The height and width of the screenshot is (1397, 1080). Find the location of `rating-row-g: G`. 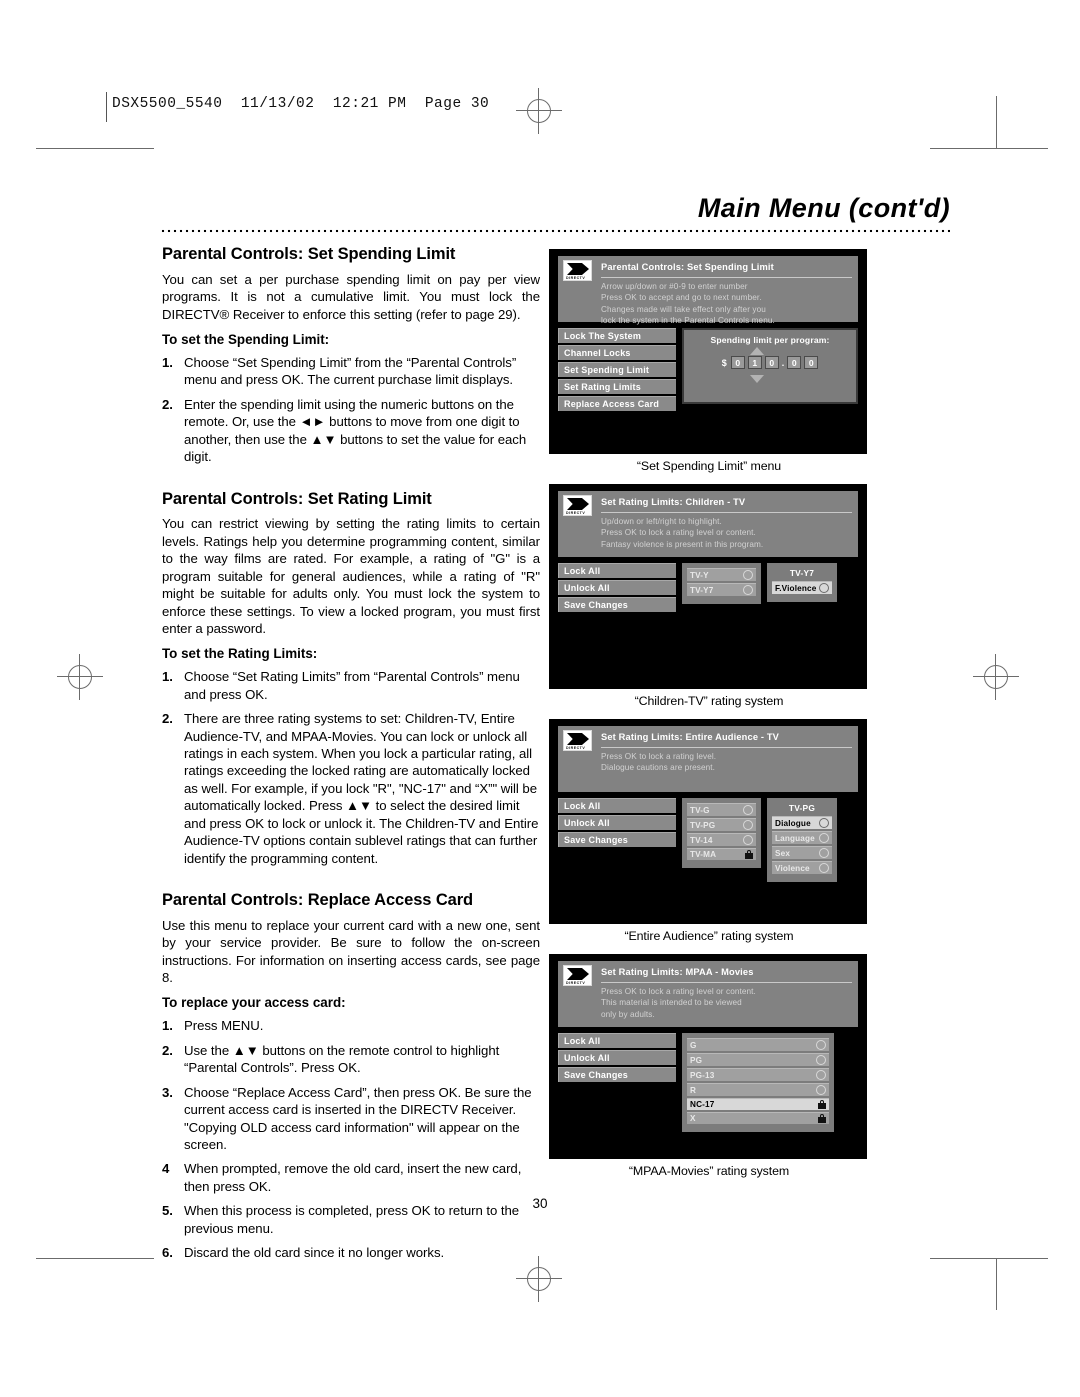

rating-row-g: G is located at coordinates (758, 1044).